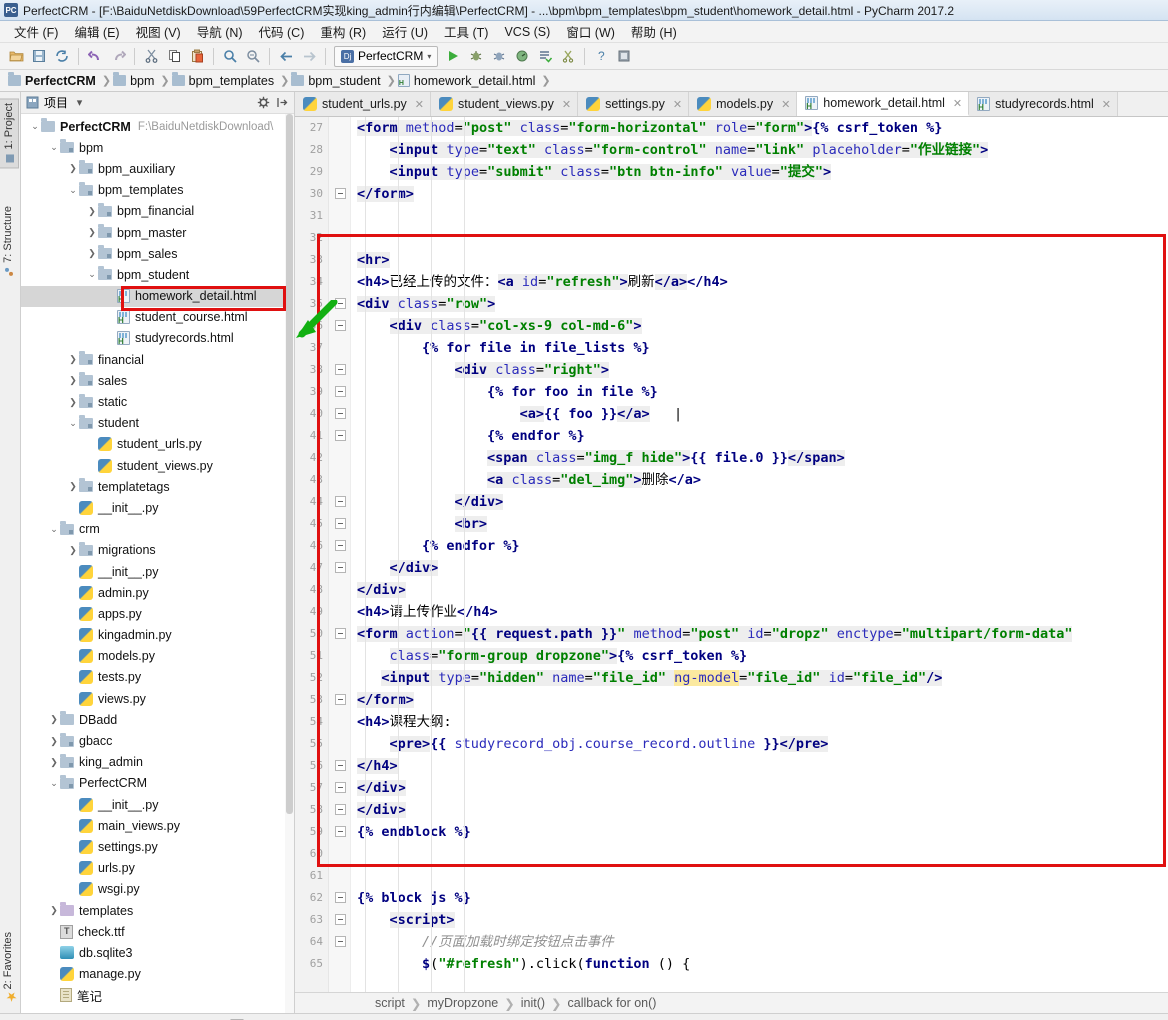 This screenshot has height=1020, width=1168. Describe the element at coordinates (95, 56) in the screenshot. I see `undo-icon` at that location.